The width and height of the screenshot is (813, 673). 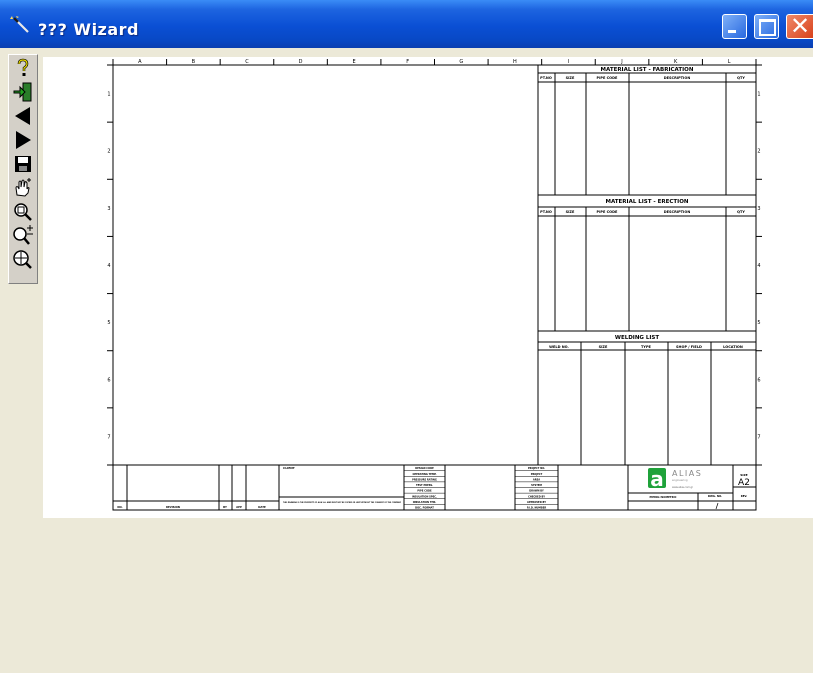 What do you see at coordinates (607, 78) in the screenshot?
I see `fab-header-pipecode: PIPE CODE` at bounding box center [607, 78].